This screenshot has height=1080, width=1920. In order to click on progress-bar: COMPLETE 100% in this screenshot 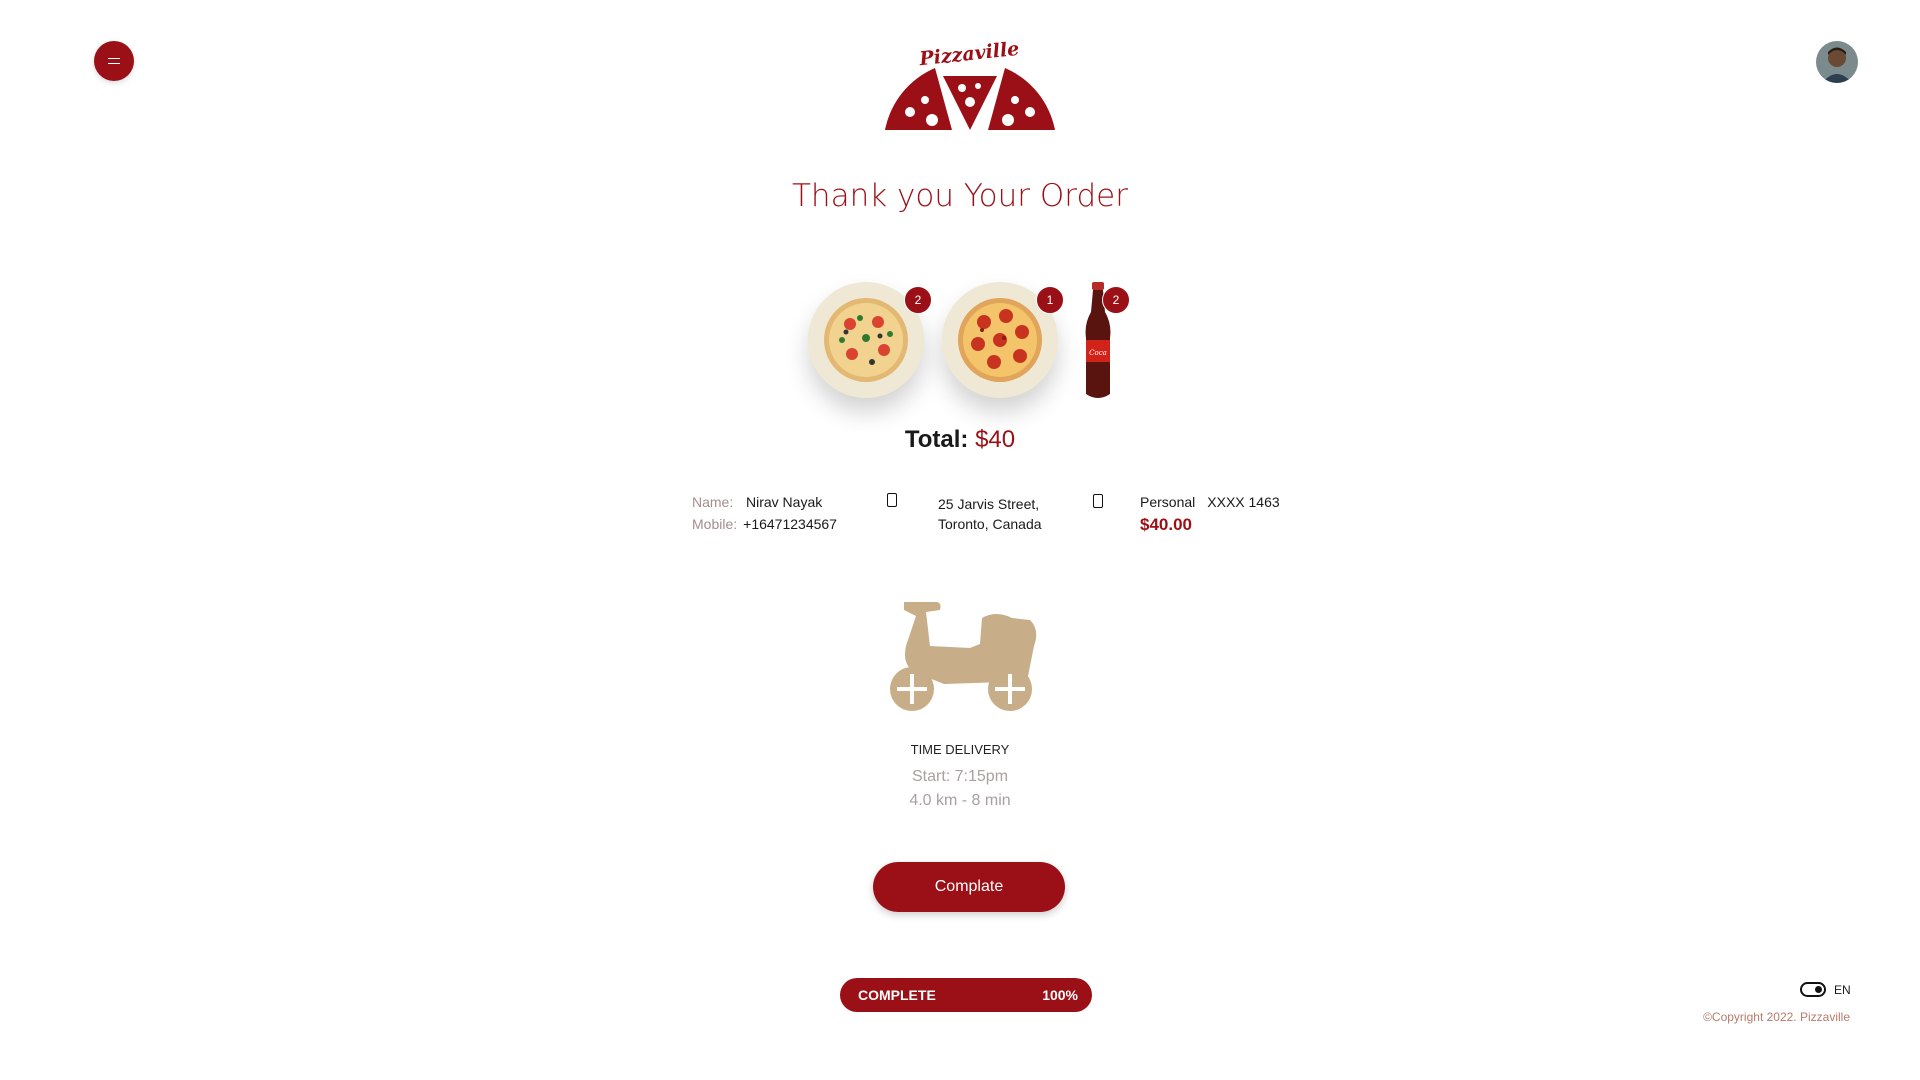, I will do `click(966, 995)`.